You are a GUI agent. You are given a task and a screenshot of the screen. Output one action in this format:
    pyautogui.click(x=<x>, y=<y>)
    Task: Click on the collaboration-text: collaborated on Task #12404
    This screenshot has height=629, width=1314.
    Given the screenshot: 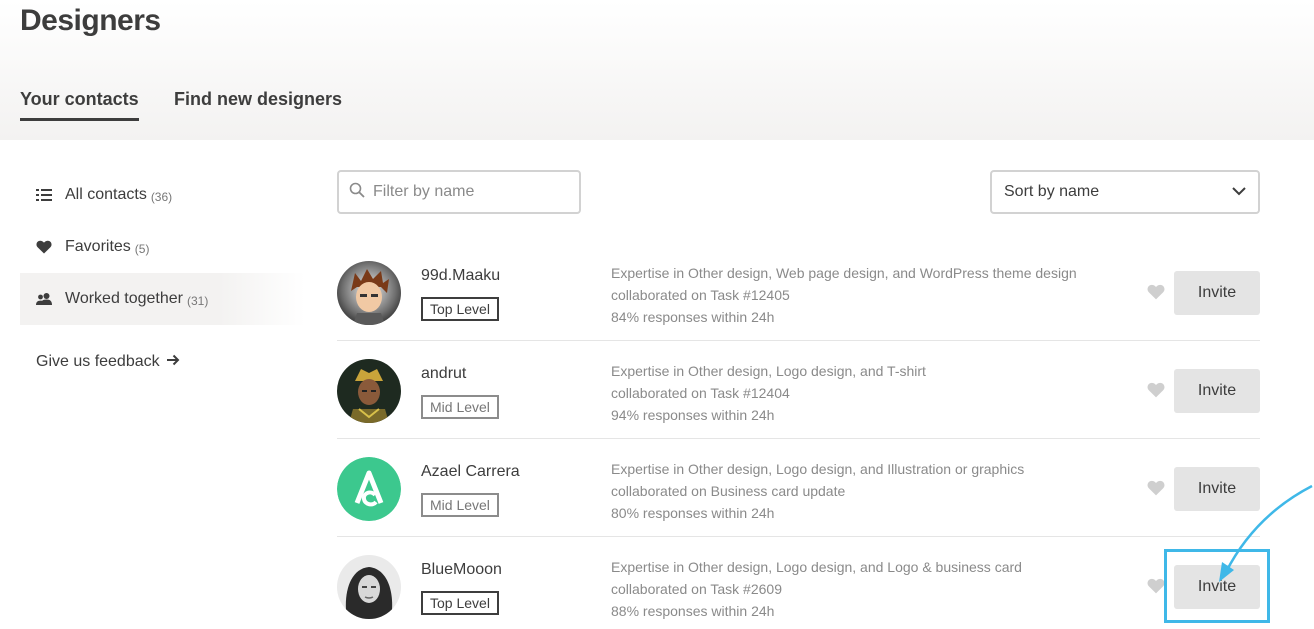 What is the action you would take?
    pyautogui.click(x=700, y=393)
    